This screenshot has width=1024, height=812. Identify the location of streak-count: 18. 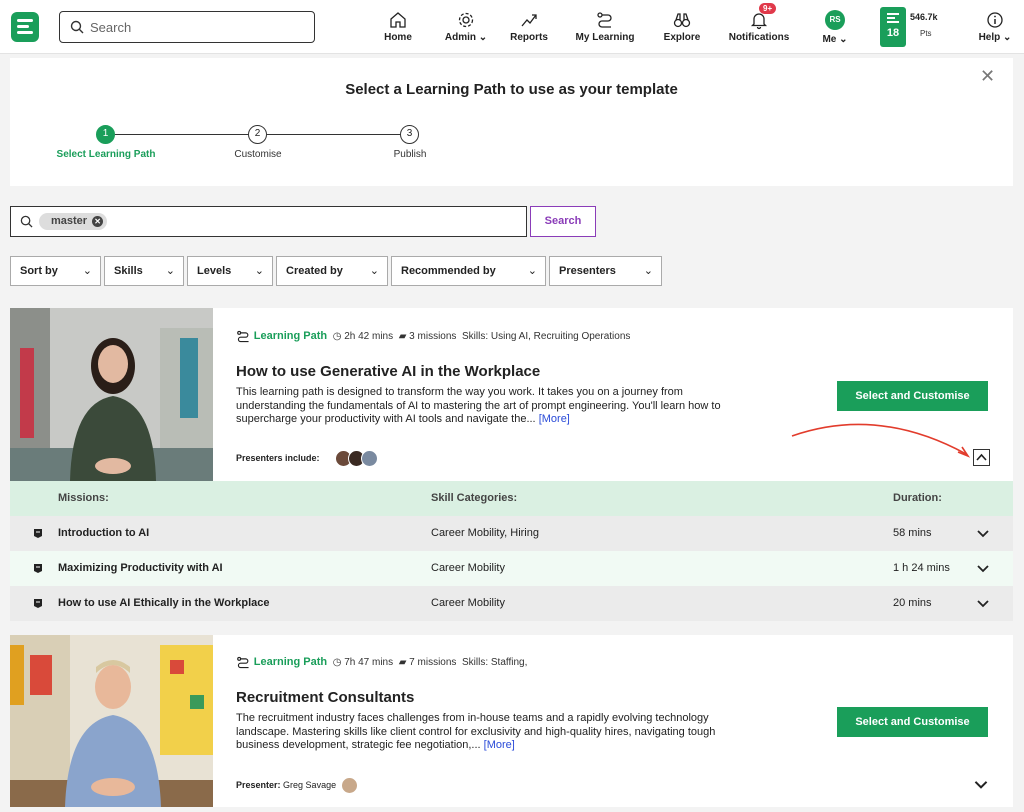
(893, 33).